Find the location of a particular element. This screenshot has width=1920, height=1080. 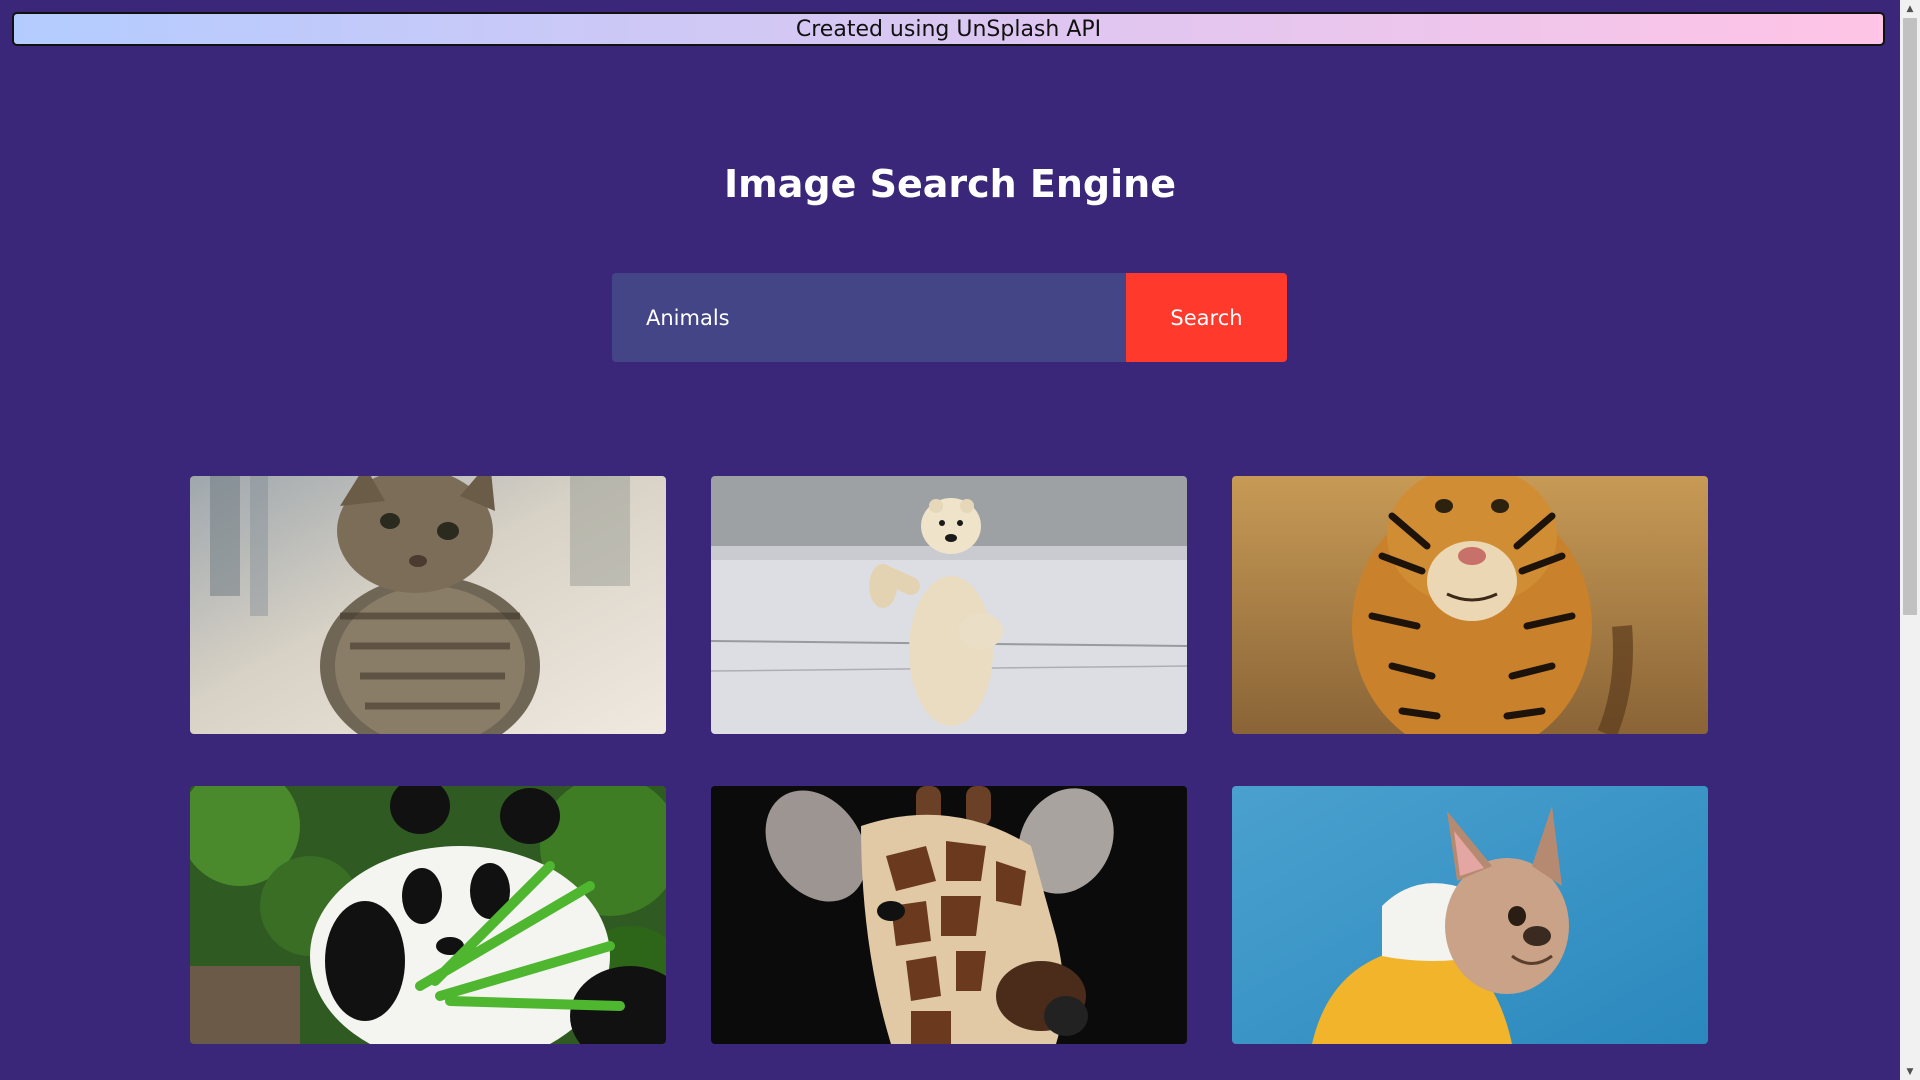

result-image-giraffe is located at coordinates (949, 915).